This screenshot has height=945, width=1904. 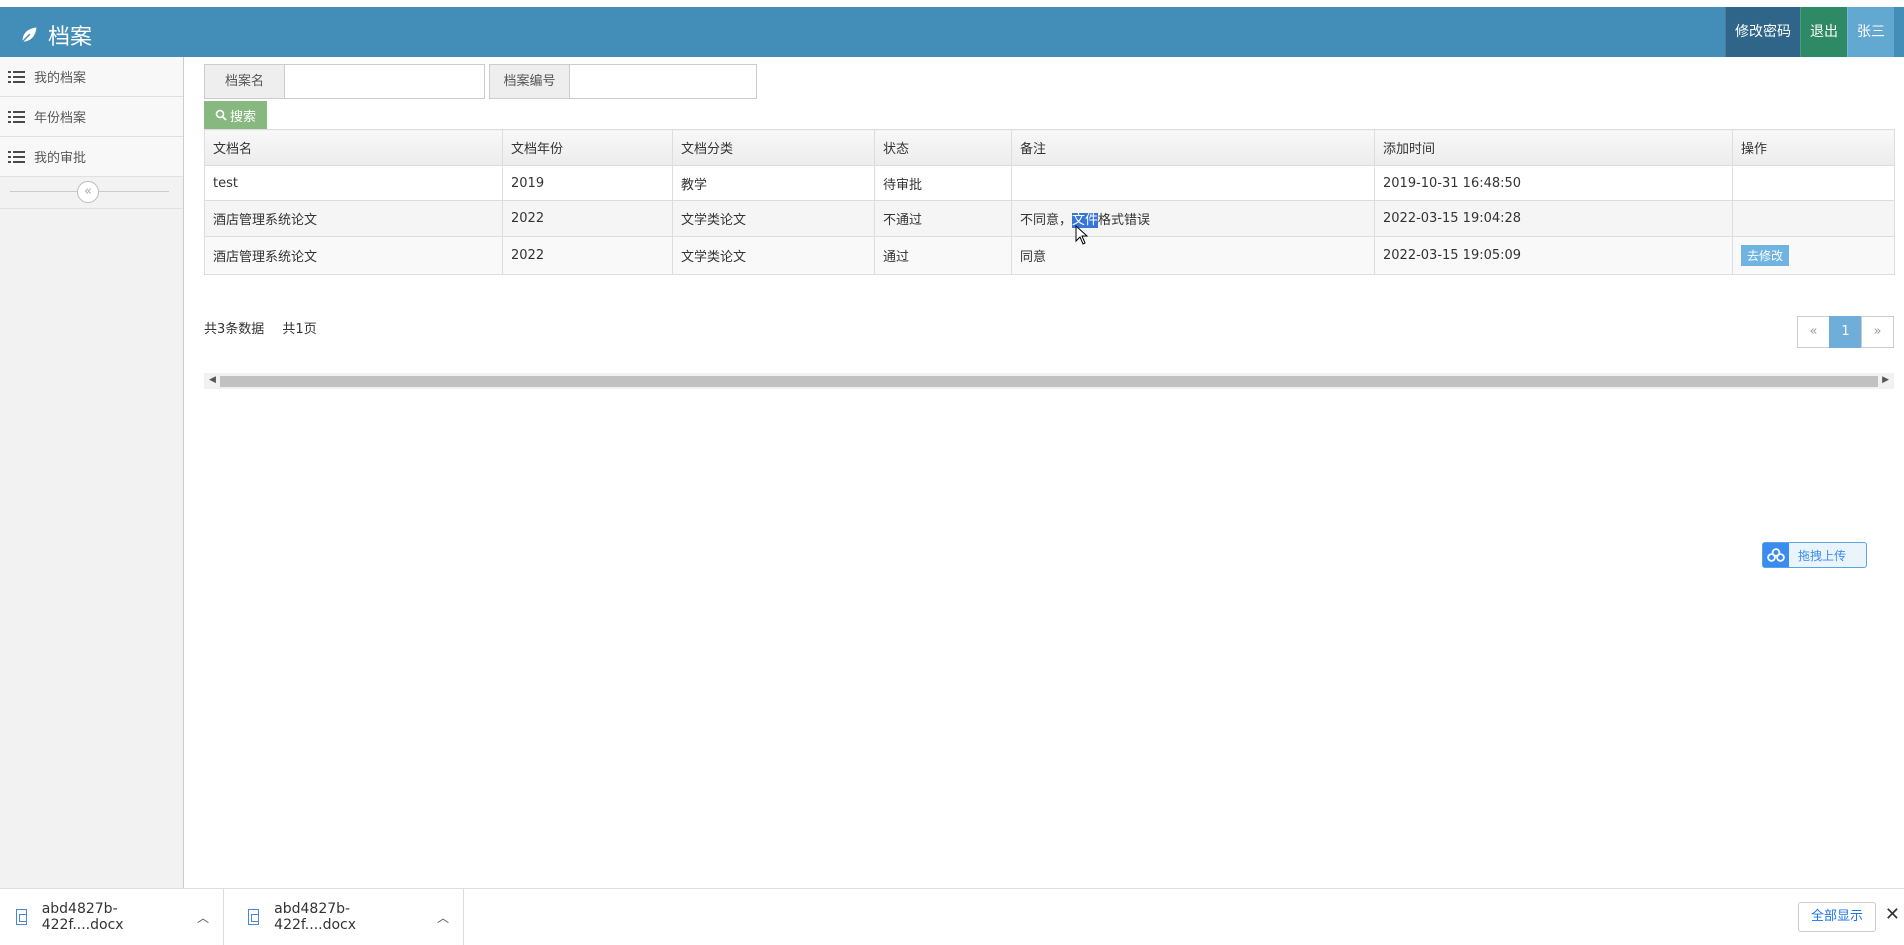 I want to click on column-header: 操作, so click(x=1813, y=147).